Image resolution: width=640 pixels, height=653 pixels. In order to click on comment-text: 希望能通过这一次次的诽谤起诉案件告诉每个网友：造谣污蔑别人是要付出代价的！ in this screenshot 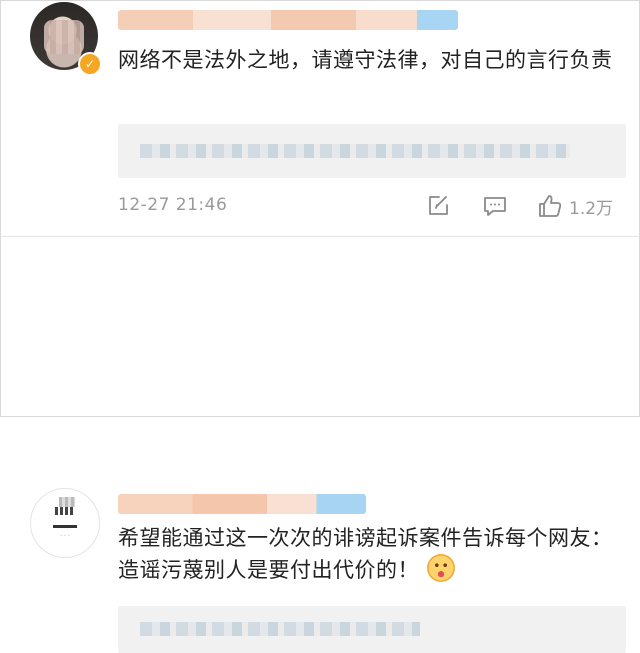, I will do `click(373, 554)`.